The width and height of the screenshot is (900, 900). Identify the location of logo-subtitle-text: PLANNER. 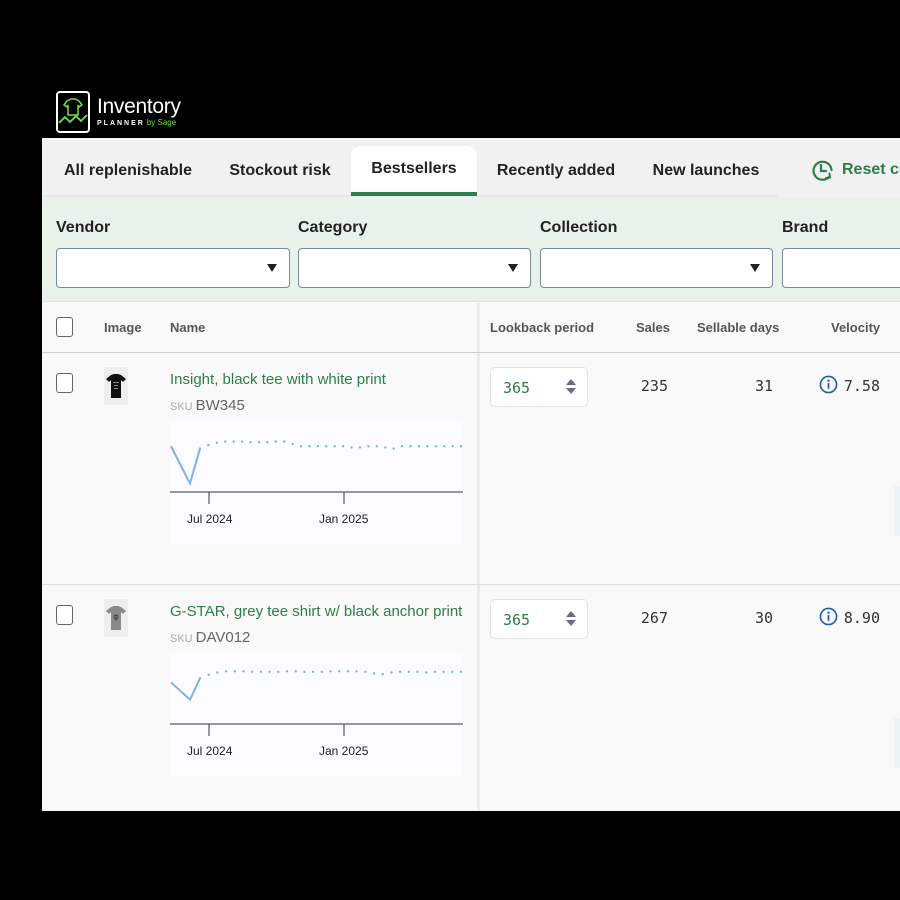
(121, 123).